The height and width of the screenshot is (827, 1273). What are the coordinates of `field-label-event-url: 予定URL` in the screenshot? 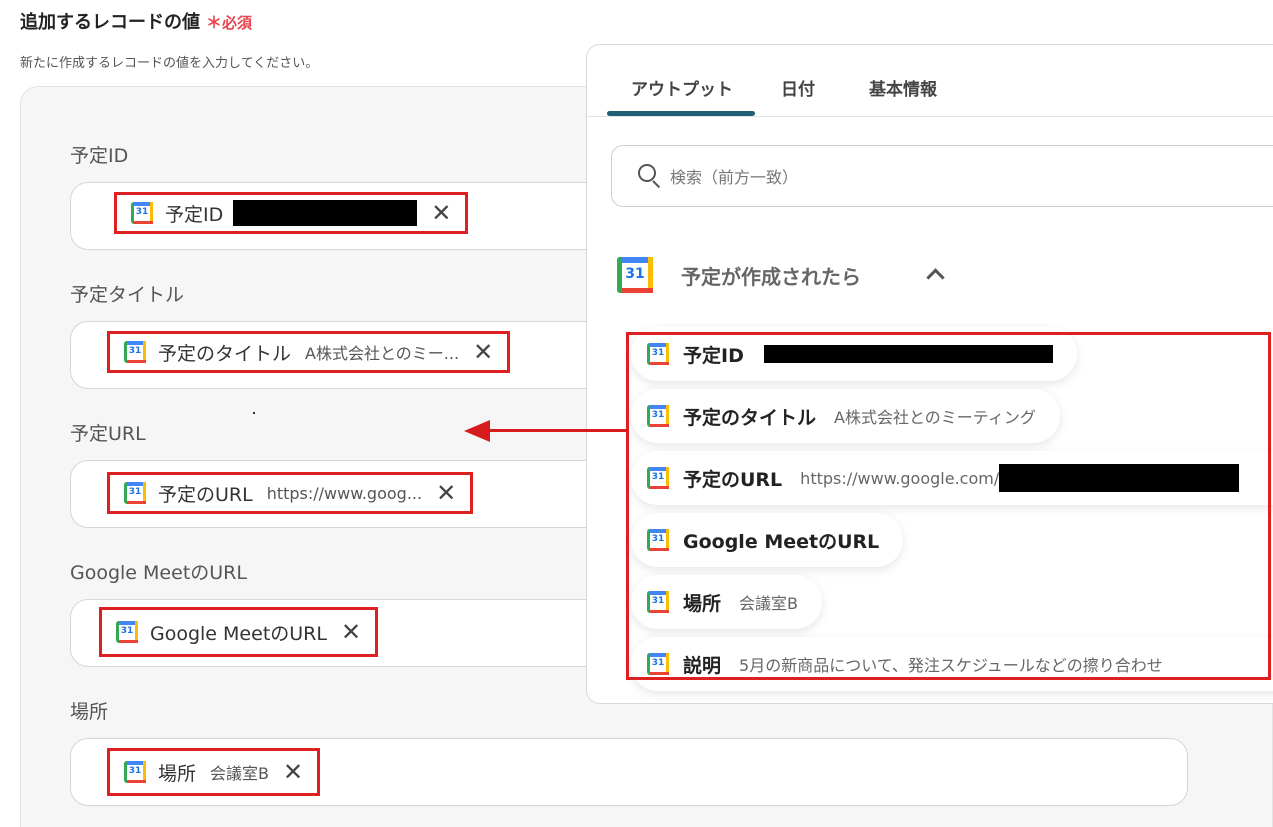 It's located at (108, 434).